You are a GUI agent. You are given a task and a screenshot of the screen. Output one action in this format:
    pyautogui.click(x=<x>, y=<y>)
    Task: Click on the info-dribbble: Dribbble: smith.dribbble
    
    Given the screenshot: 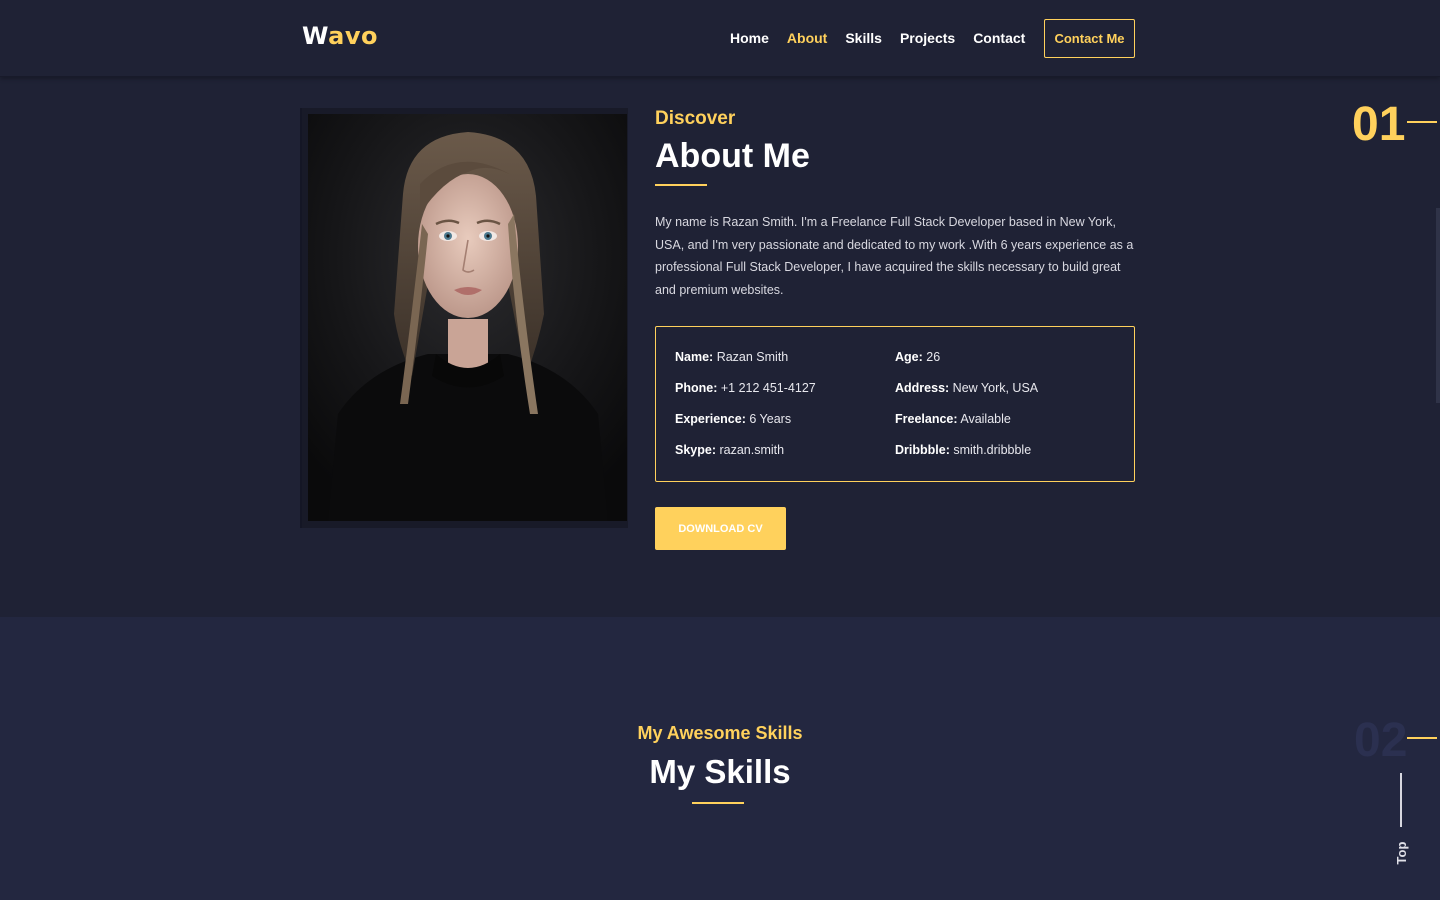 What is the action you would take?
    pyautogui.click(x=963, y=450)
    